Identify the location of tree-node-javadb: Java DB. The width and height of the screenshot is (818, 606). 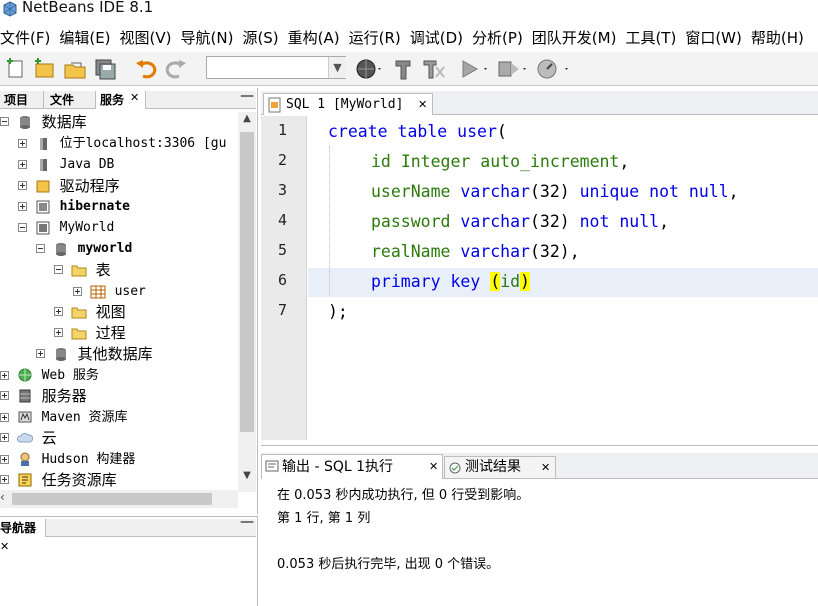
(66, 164).